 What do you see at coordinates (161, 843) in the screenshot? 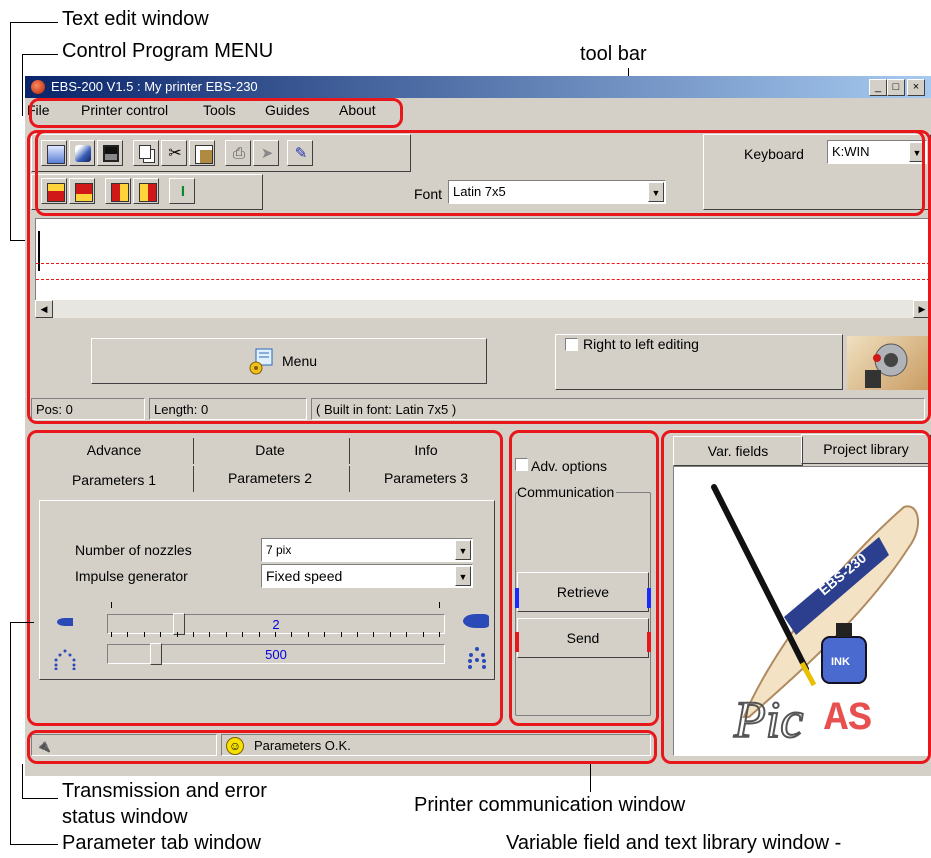
I see `callout-parameter-tab-window: Parameter tab window` at bounding box center [161, 843].